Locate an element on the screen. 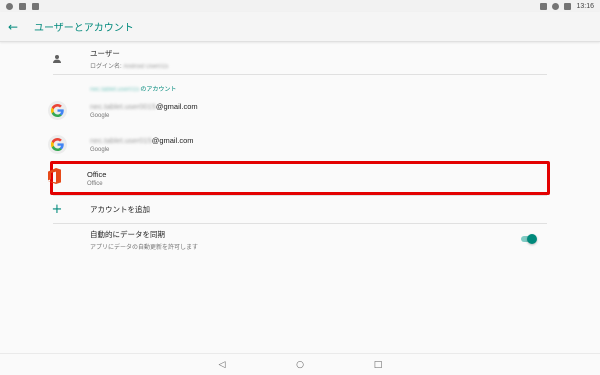 This screenshot has width=600, height=375. user-name: ユーザー is located at coordinates (105, 53).